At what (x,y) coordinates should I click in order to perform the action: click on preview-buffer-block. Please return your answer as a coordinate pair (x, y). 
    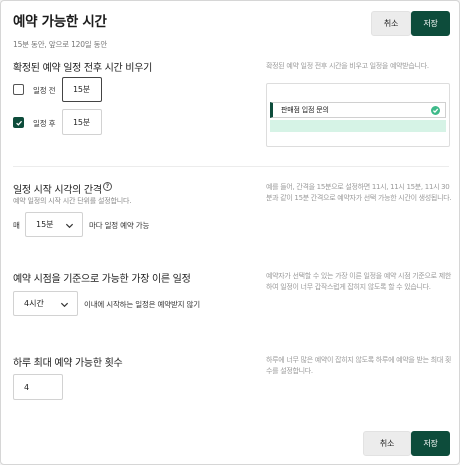
    Looking at the image, I should click on (358, 126).